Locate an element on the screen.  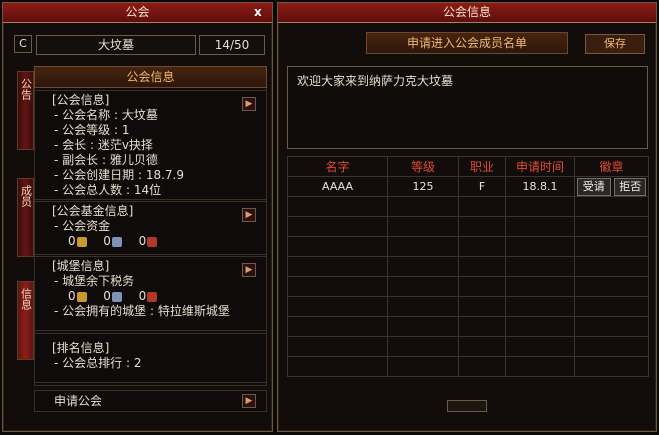
guild-panel-titlebar: 公会 is located at coordinates (137, 13).